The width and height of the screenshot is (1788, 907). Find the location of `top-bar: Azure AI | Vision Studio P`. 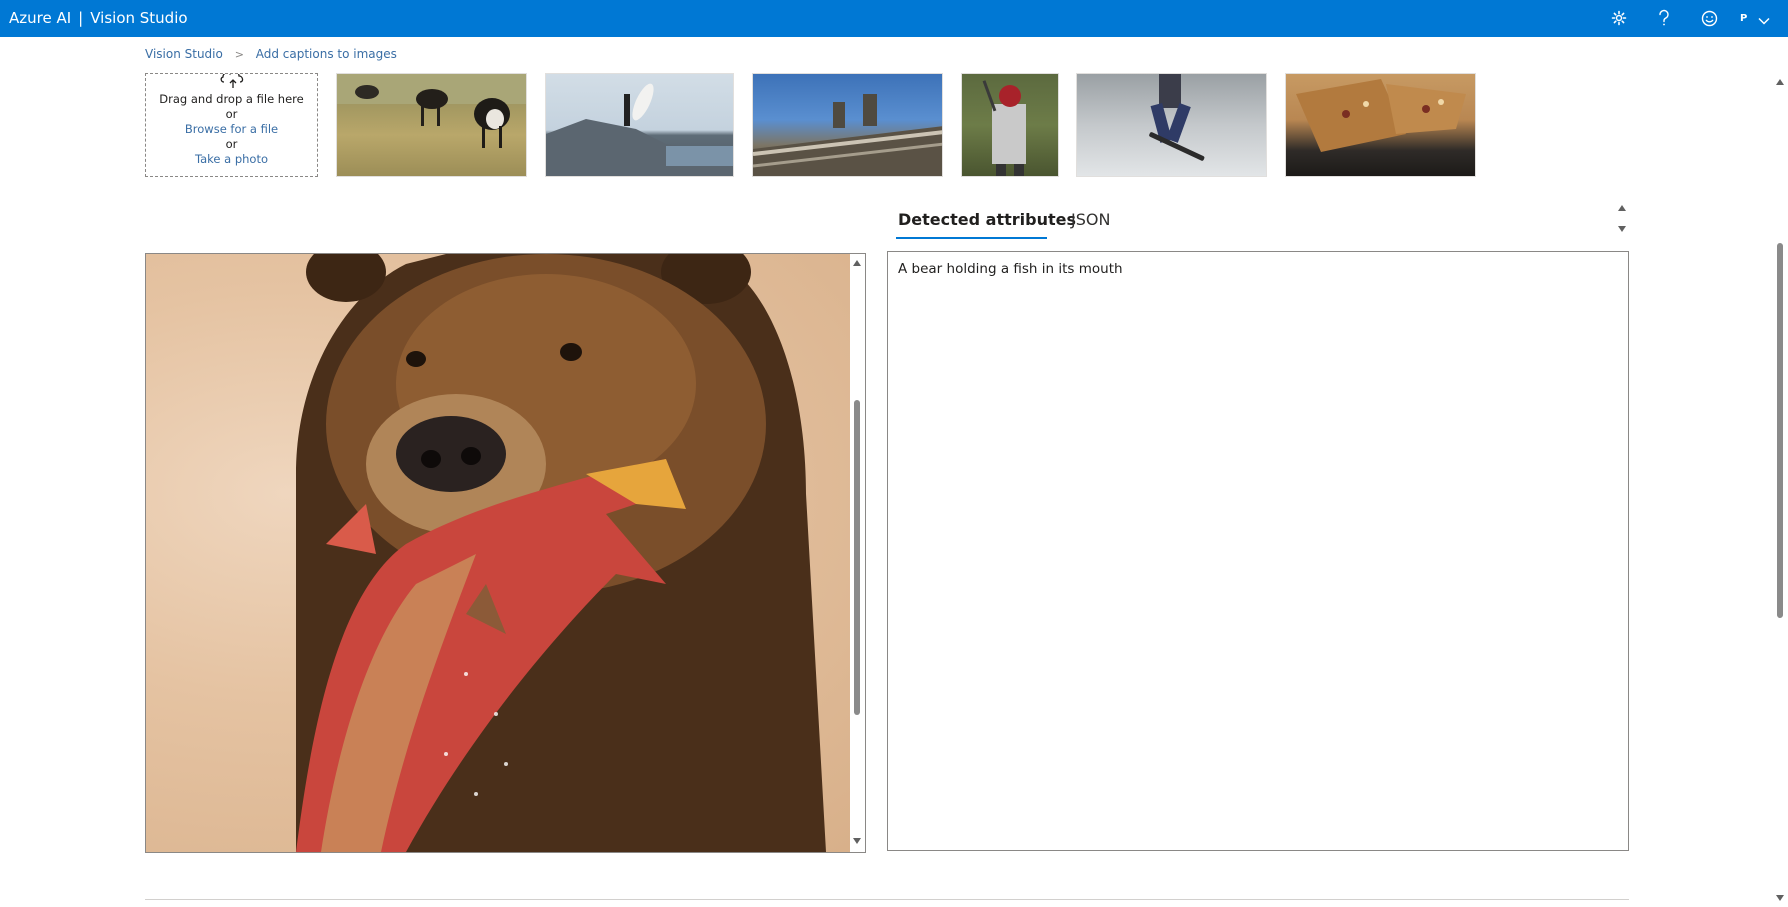

top-bar: Azure AI | Vision Studio P is located at coordinates (894, 18).